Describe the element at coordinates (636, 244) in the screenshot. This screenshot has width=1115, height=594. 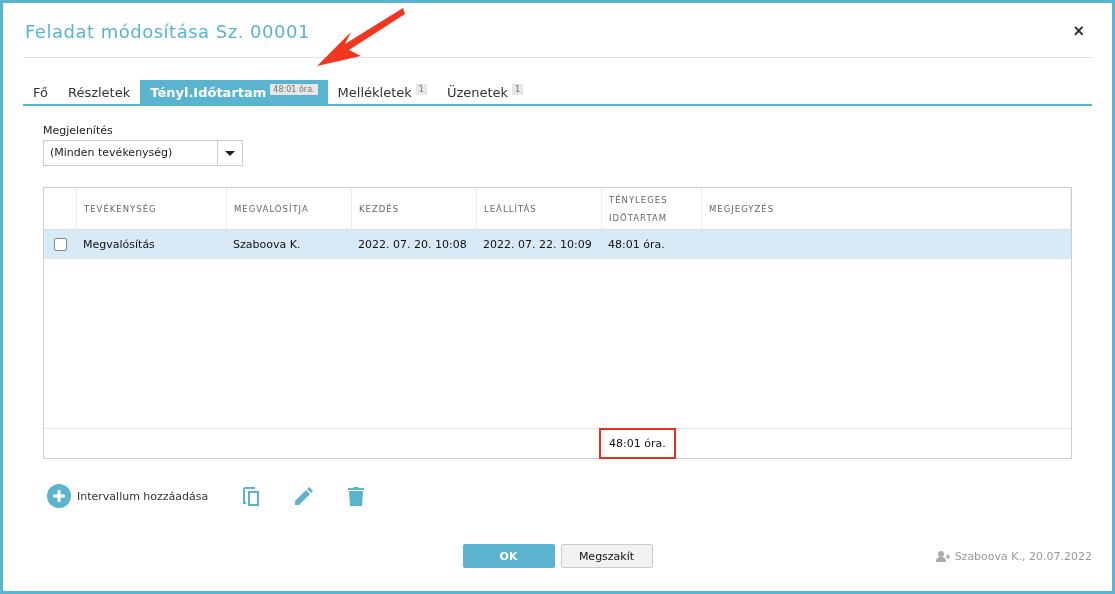
I see `table-cell: 48:01 óra.` at that location.